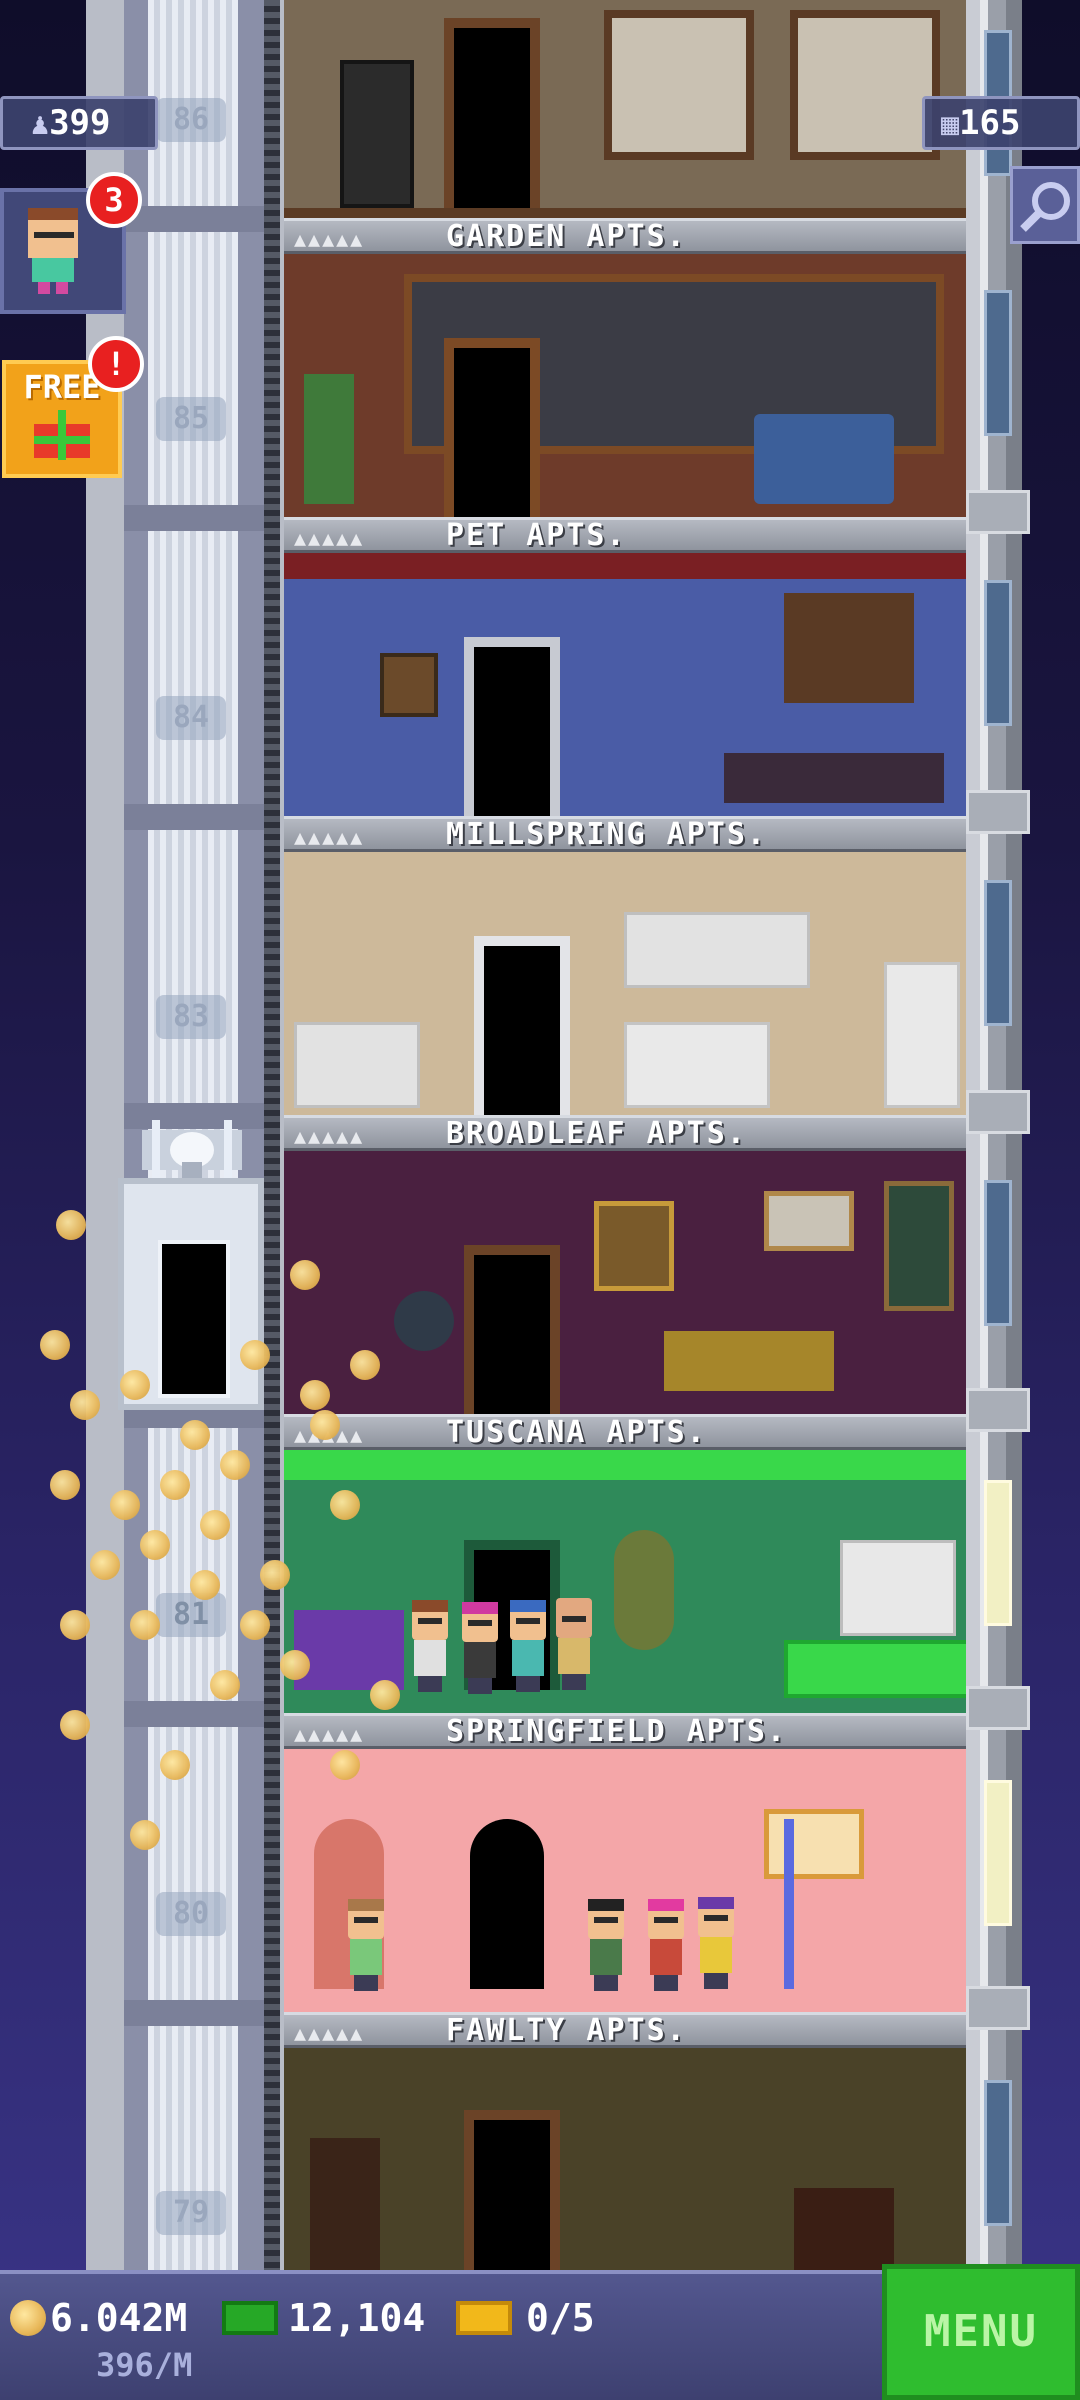  Describe the element at coordinates (990, 123) in the screenshot. I see `floors-count: 165` at that location.